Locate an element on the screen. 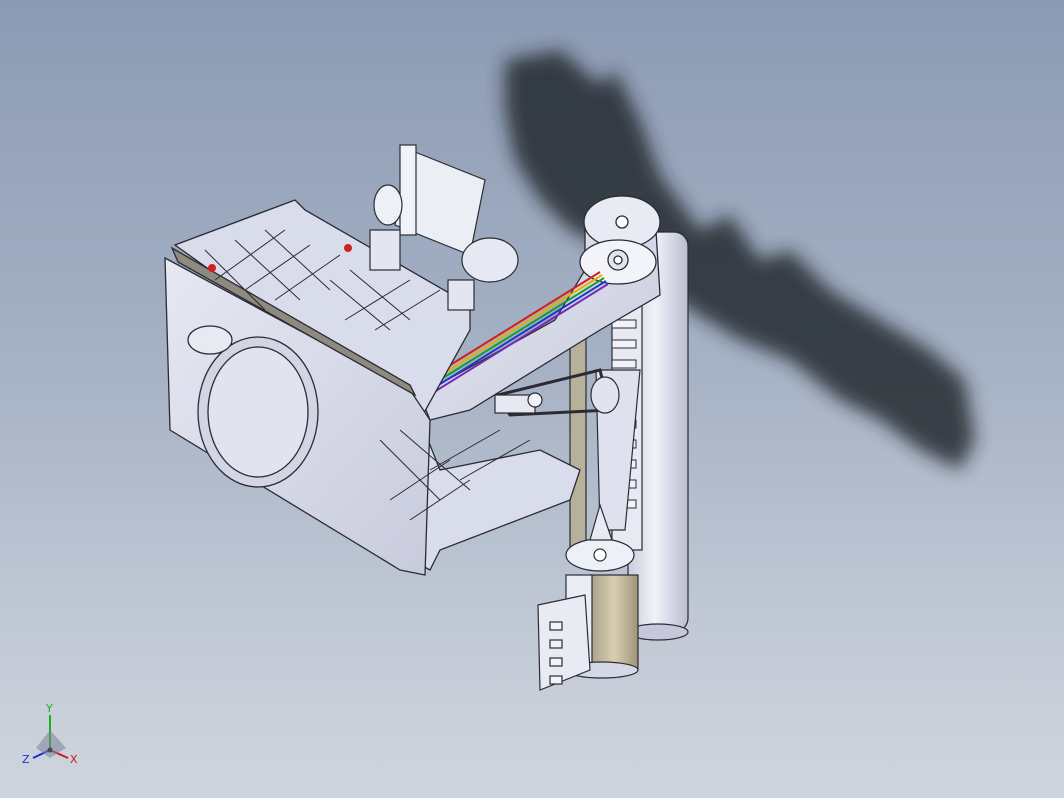 Image resolution: width=1064 pixels, height=798 pixels. orientation-triad: Y X Z is located at coordinates (53, 736).